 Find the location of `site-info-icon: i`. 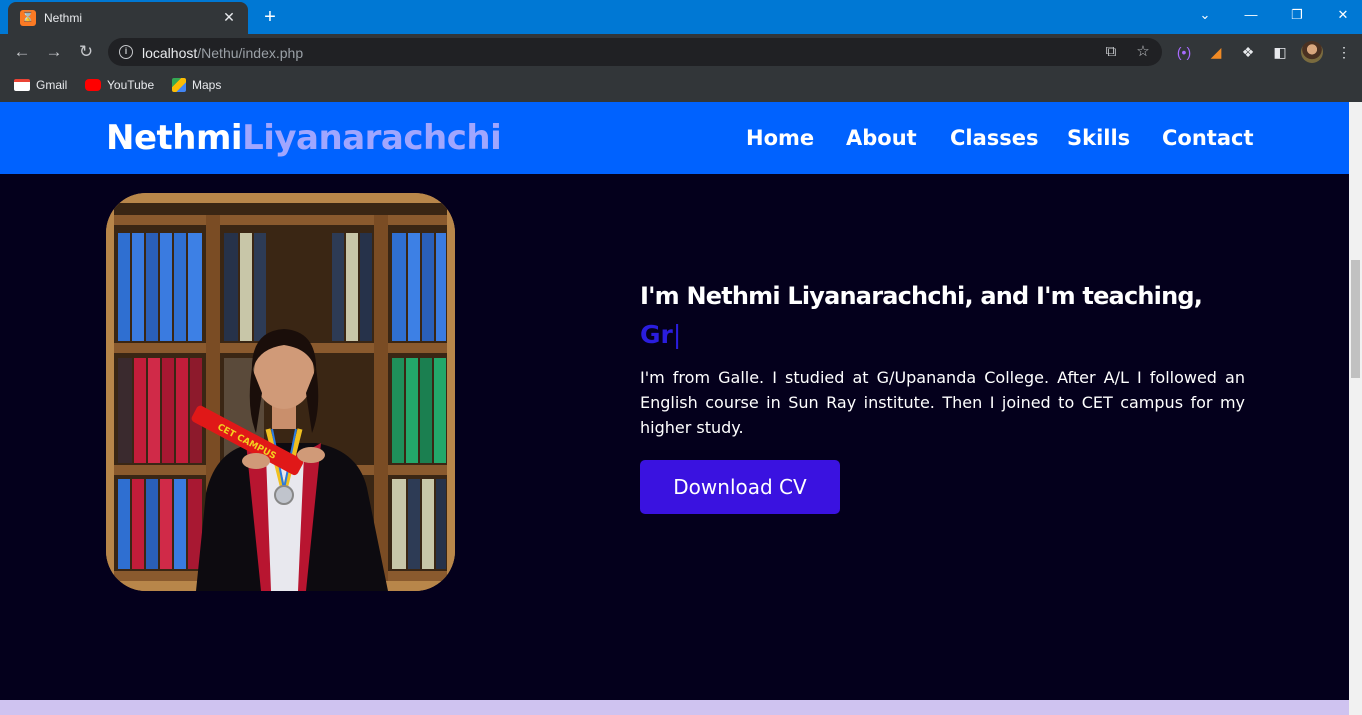

site-info-icon: i is located at coordinates (126, 52).